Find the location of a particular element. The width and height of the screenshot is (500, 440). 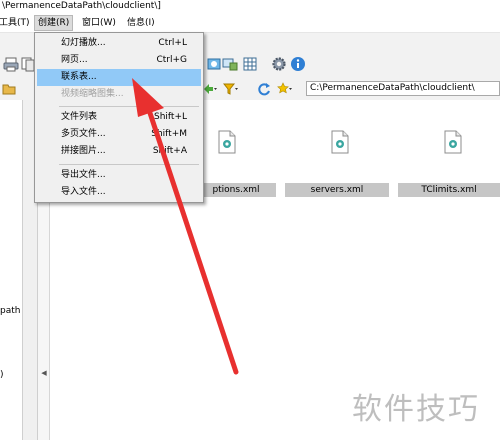

print-icon is located at coordinates (10, 63).